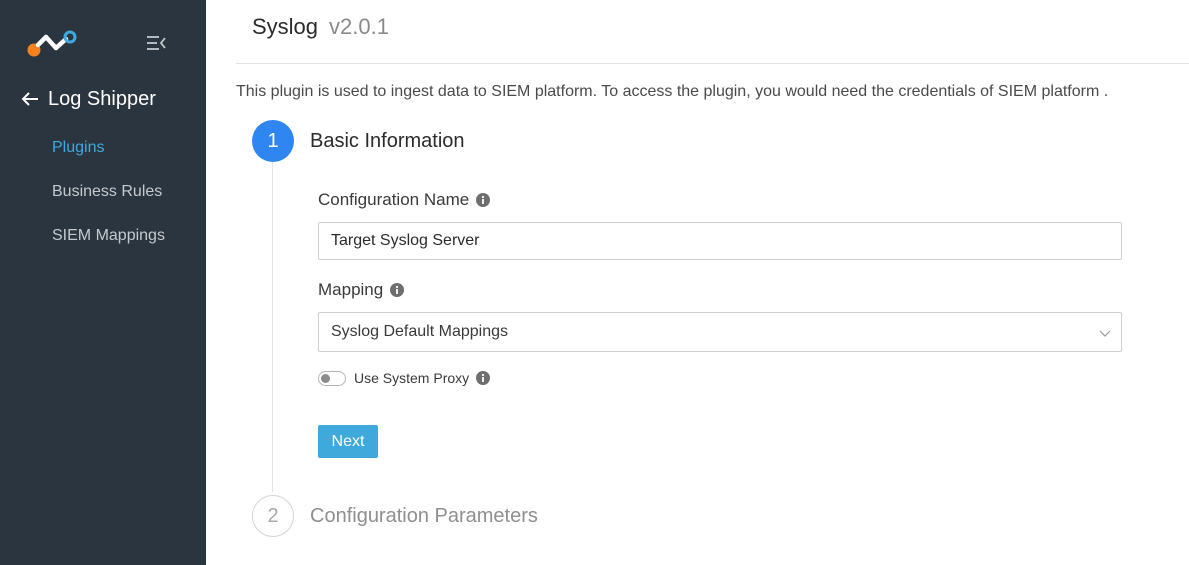 This screenshot has width=1189, height=565. I want to click on back-to-log-shipper: Log Shipper, so click(88, 99).